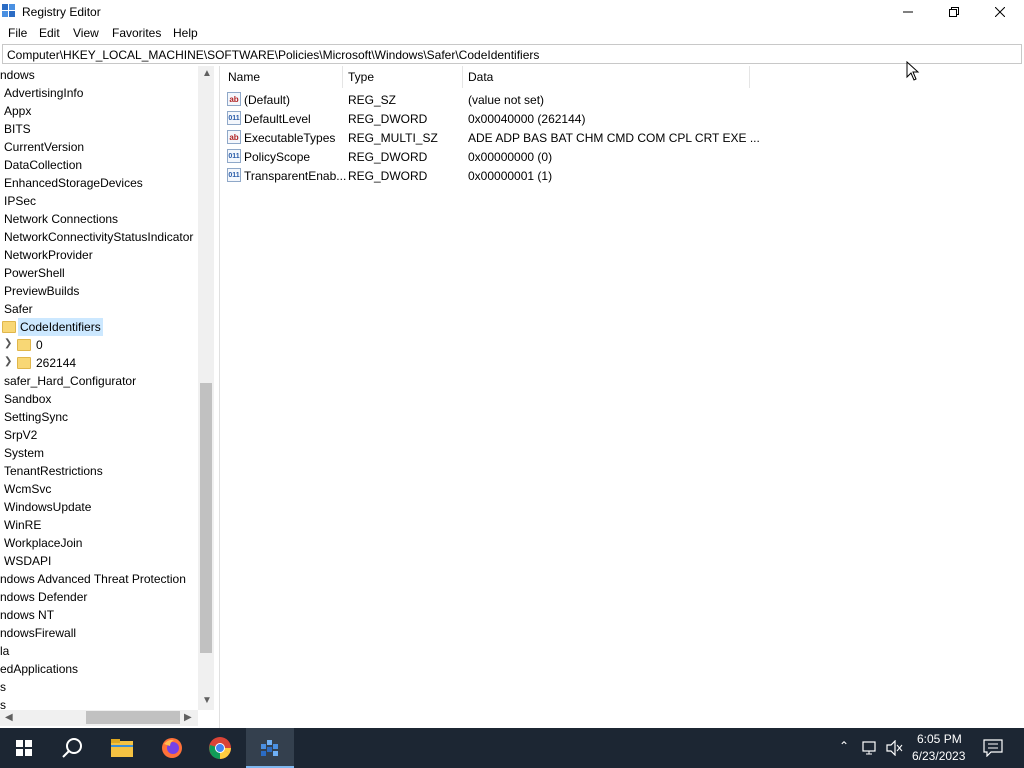  I want to click on menu-help: Help, so click(185, 33).